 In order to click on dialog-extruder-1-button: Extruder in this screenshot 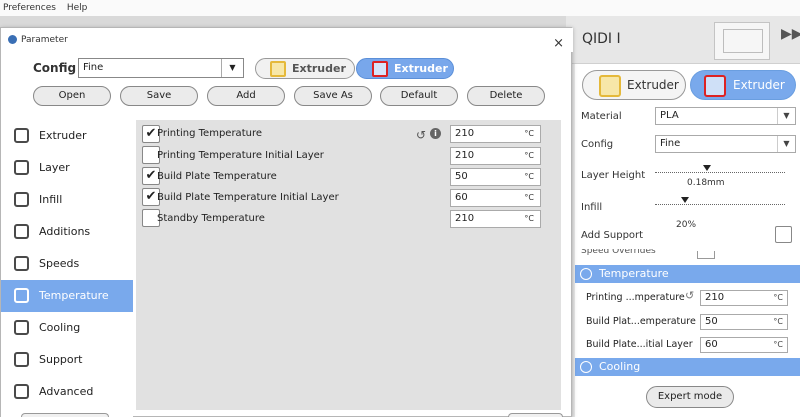, I will do `click(305, 68)`.